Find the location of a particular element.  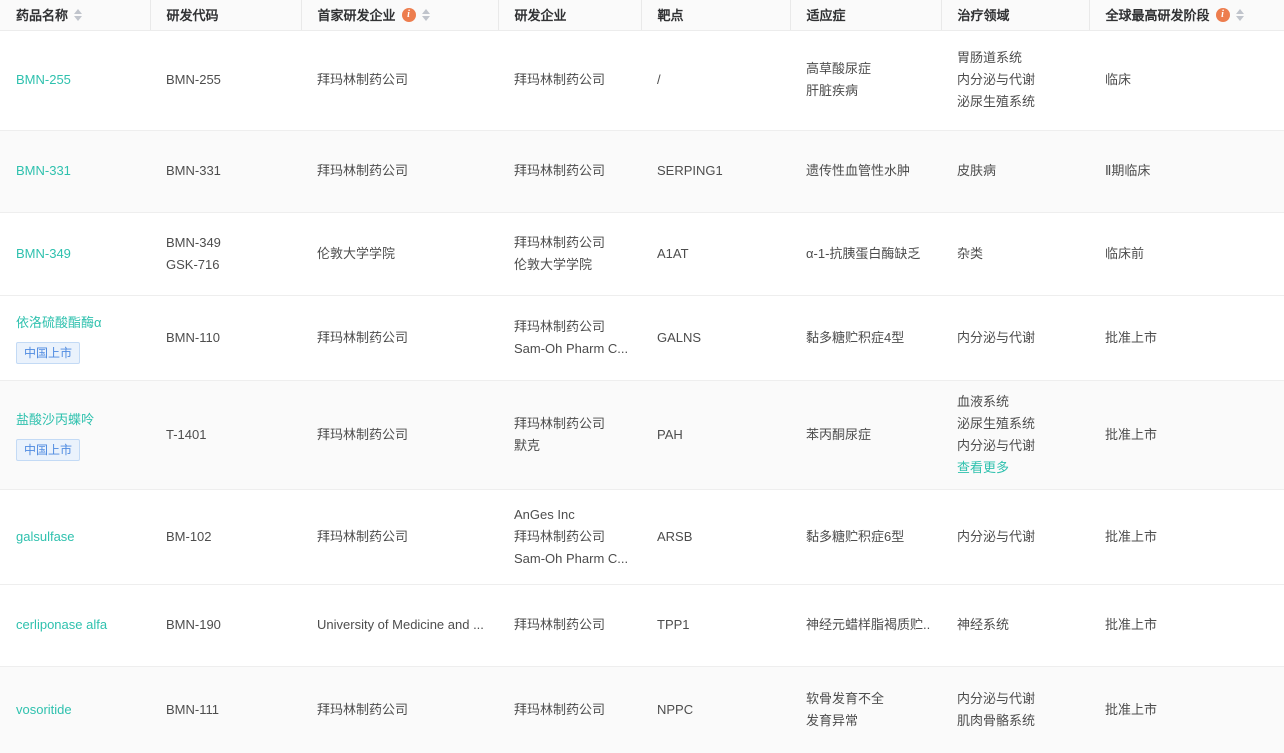

column-label: 靶点 is located at coordinates (670, 16).